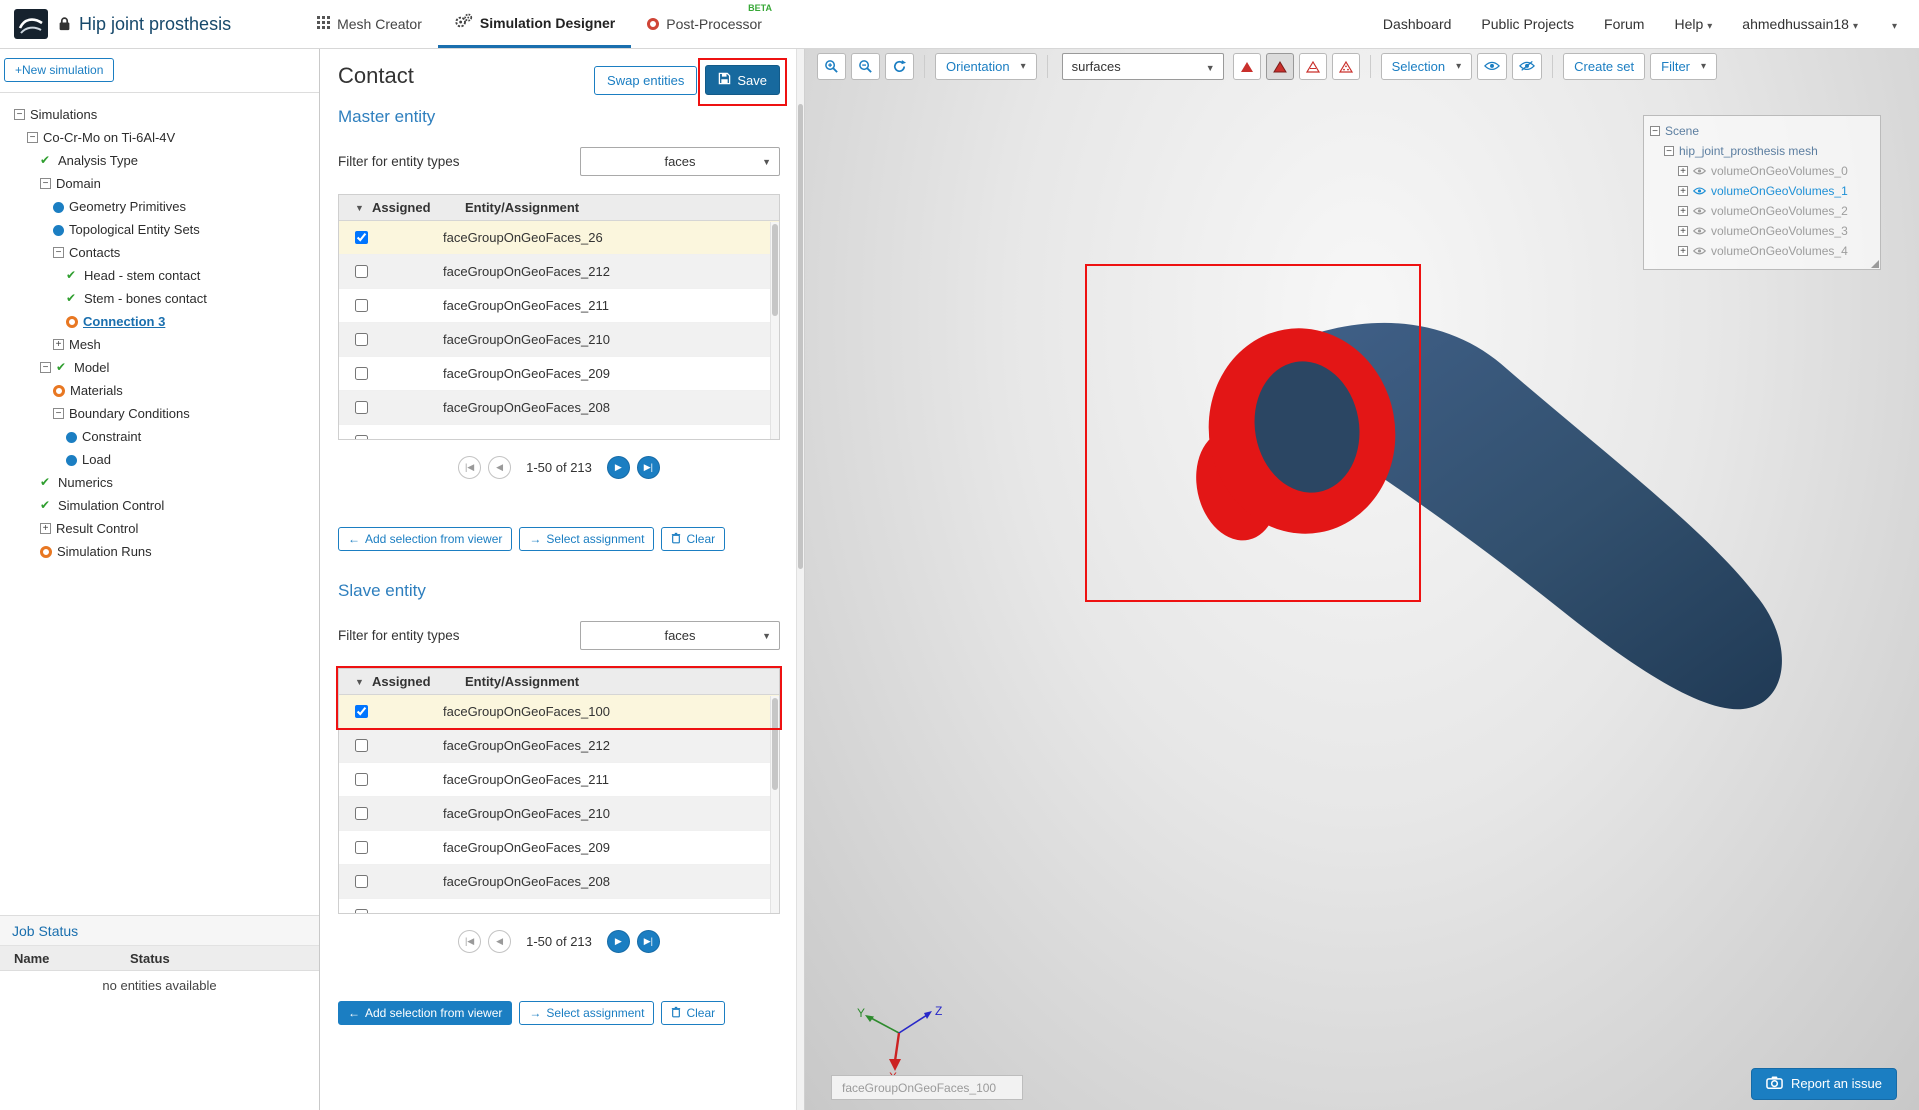 The image size is (1919, 1110). I want to click on tree-item-label: Simulation Control, so click(111, 505).